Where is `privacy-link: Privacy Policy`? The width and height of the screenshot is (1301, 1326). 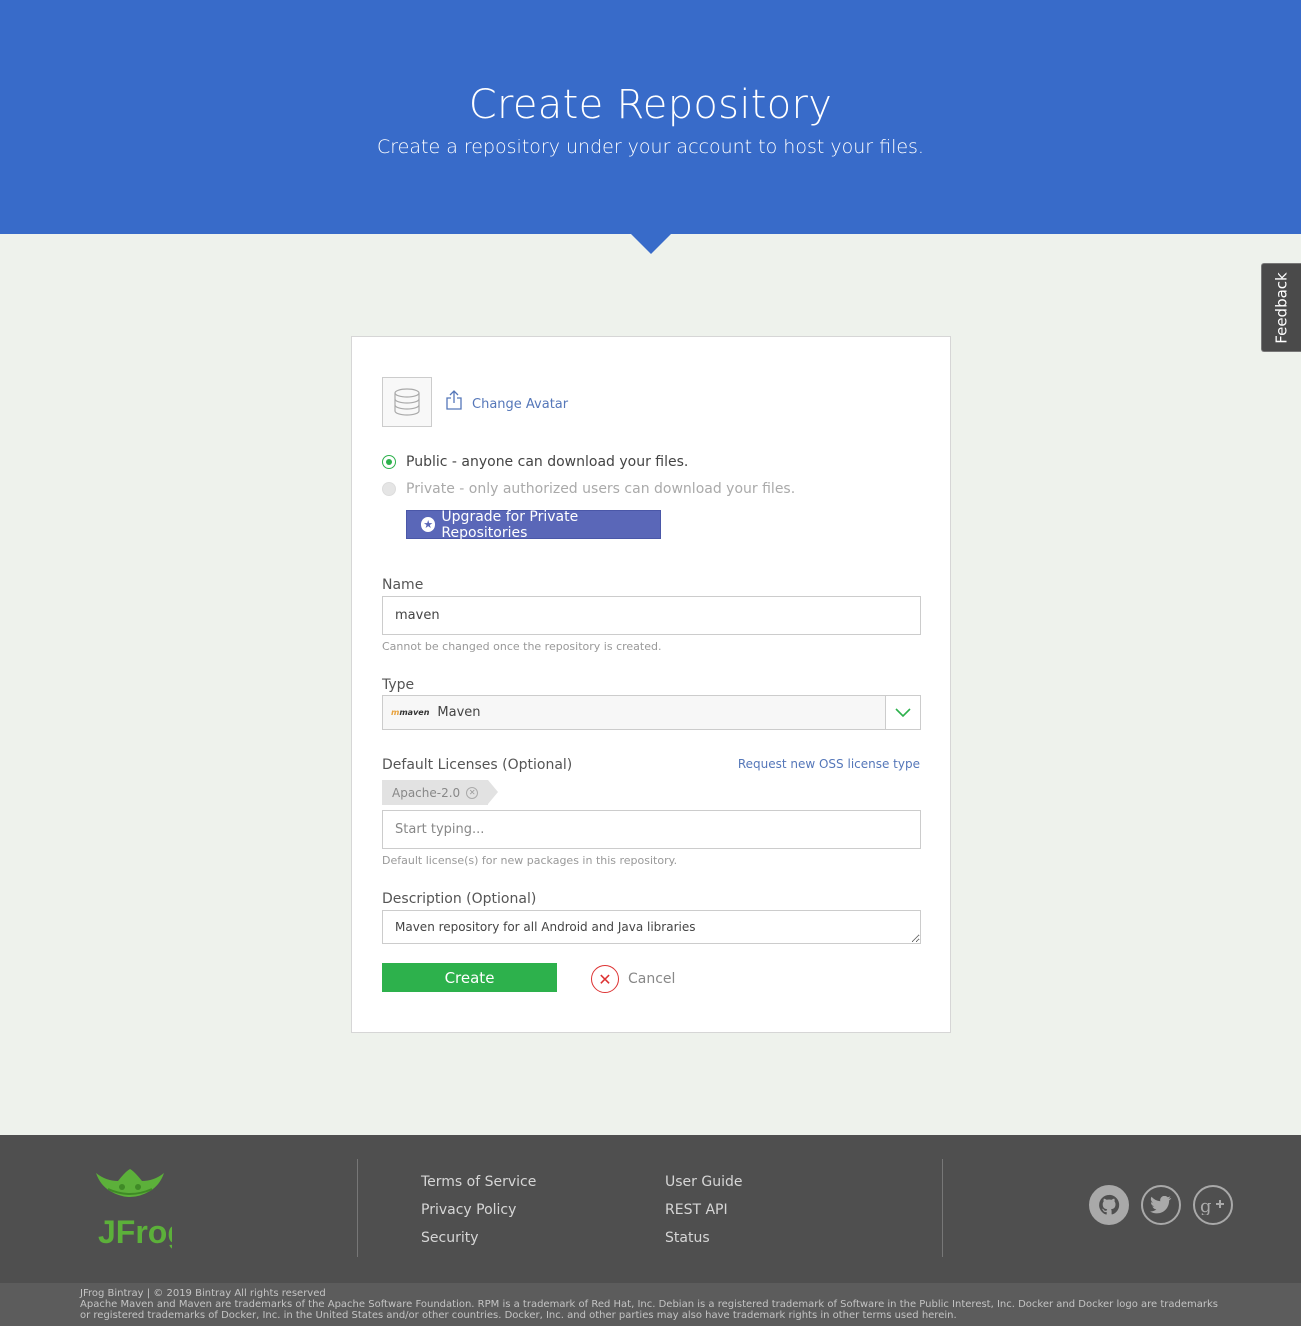
privacy-link: Privacy Policy is located at coordinates (478, 1210).